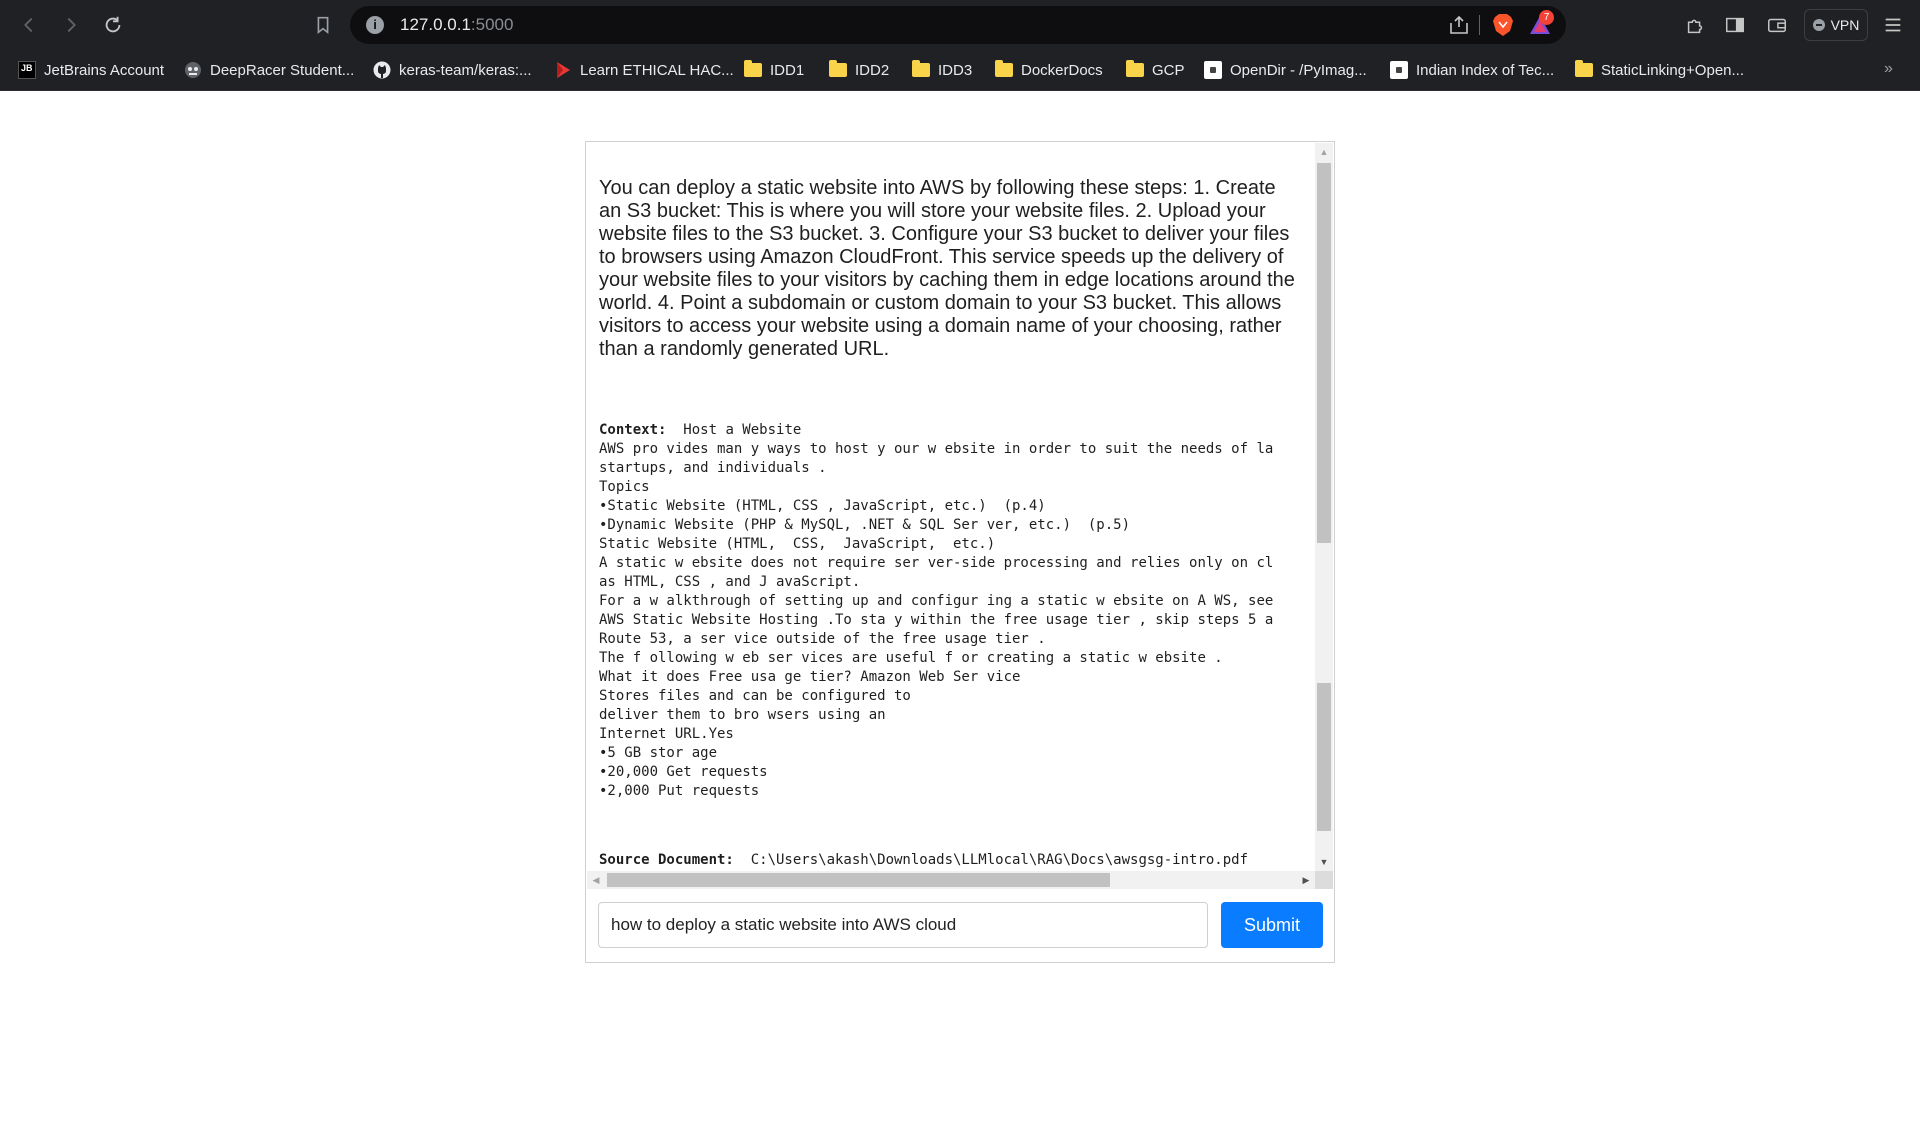  I want to click on bookmark-idd1: IDD1, so click(774, 70).